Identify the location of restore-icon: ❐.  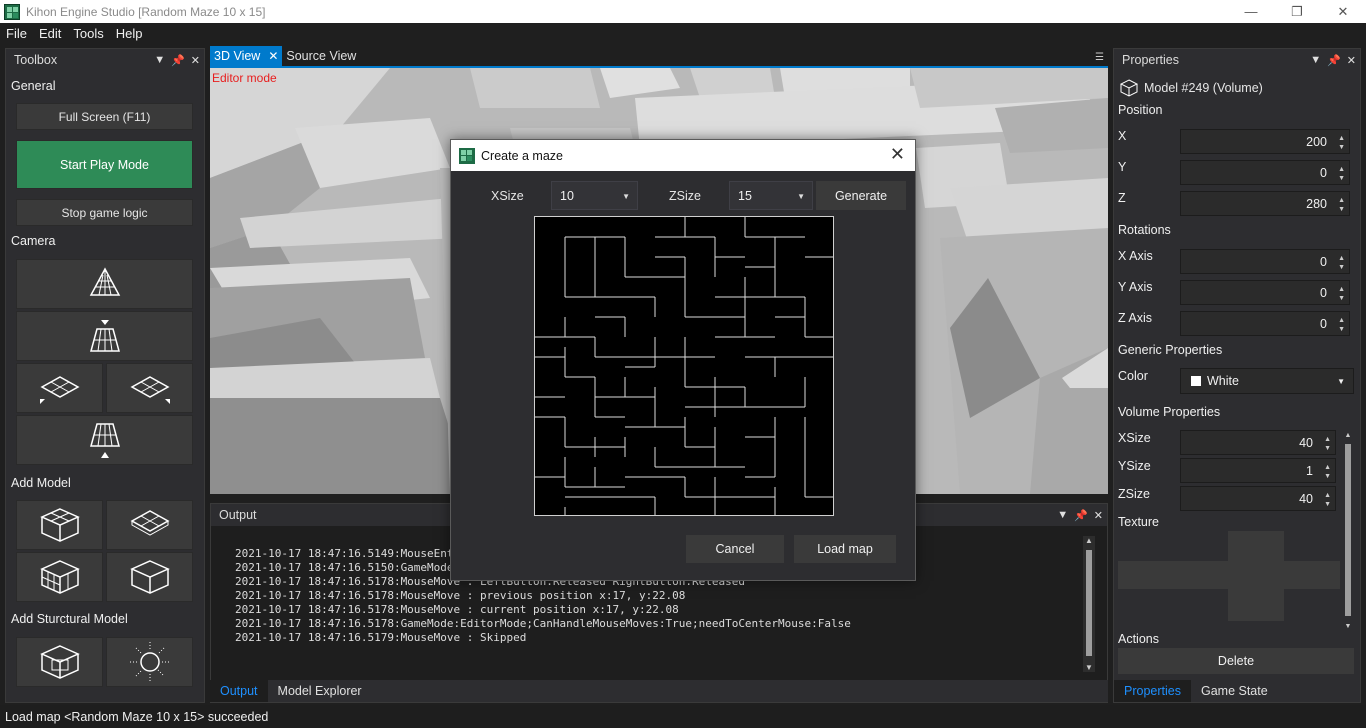
(1297, 11).